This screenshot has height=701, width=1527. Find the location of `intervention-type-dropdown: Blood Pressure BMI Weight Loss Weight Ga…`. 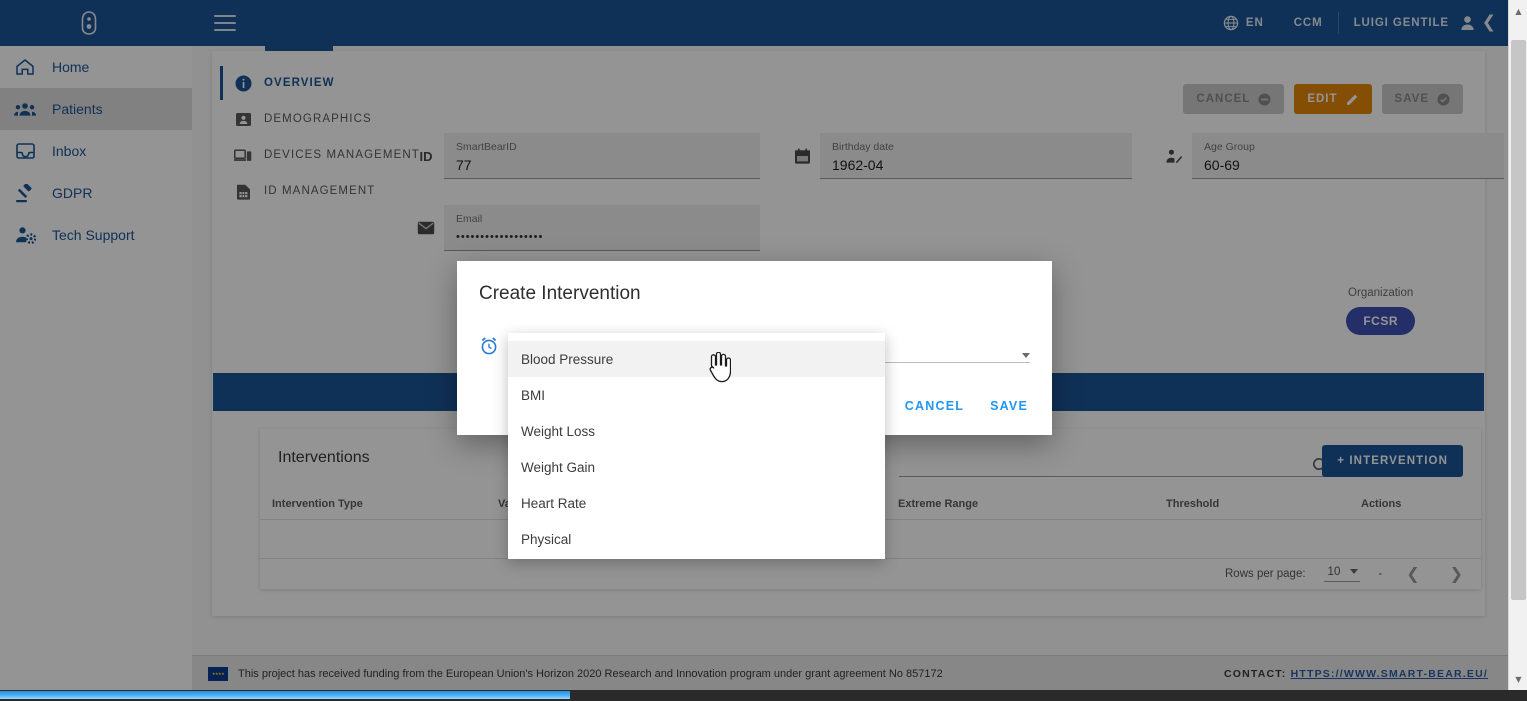

intervention-type-dropdown: Blood Pressure BMI Weight Loss Weight Ga… is located at coordinates (696, 446).